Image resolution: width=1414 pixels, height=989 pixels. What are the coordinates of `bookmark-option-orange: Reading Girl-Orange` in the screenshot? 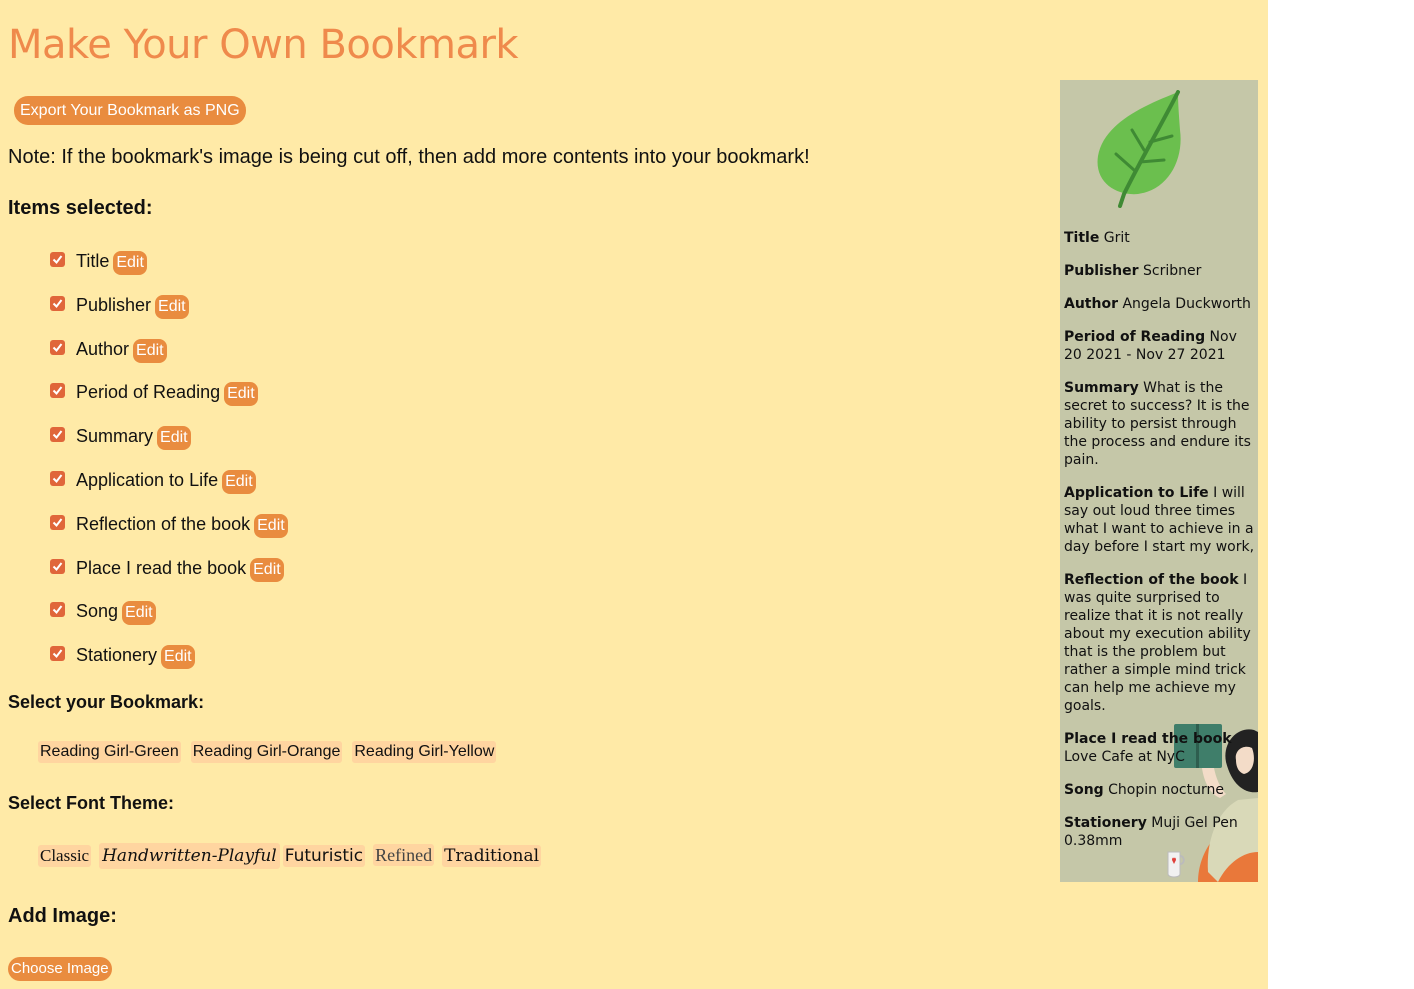 It's located at (266, 752).